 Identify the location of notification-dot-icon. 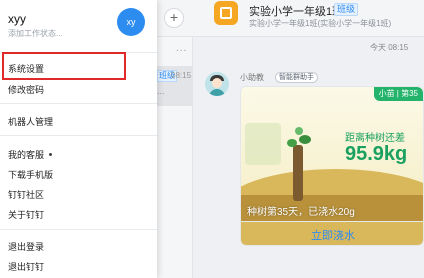
(50, 154).